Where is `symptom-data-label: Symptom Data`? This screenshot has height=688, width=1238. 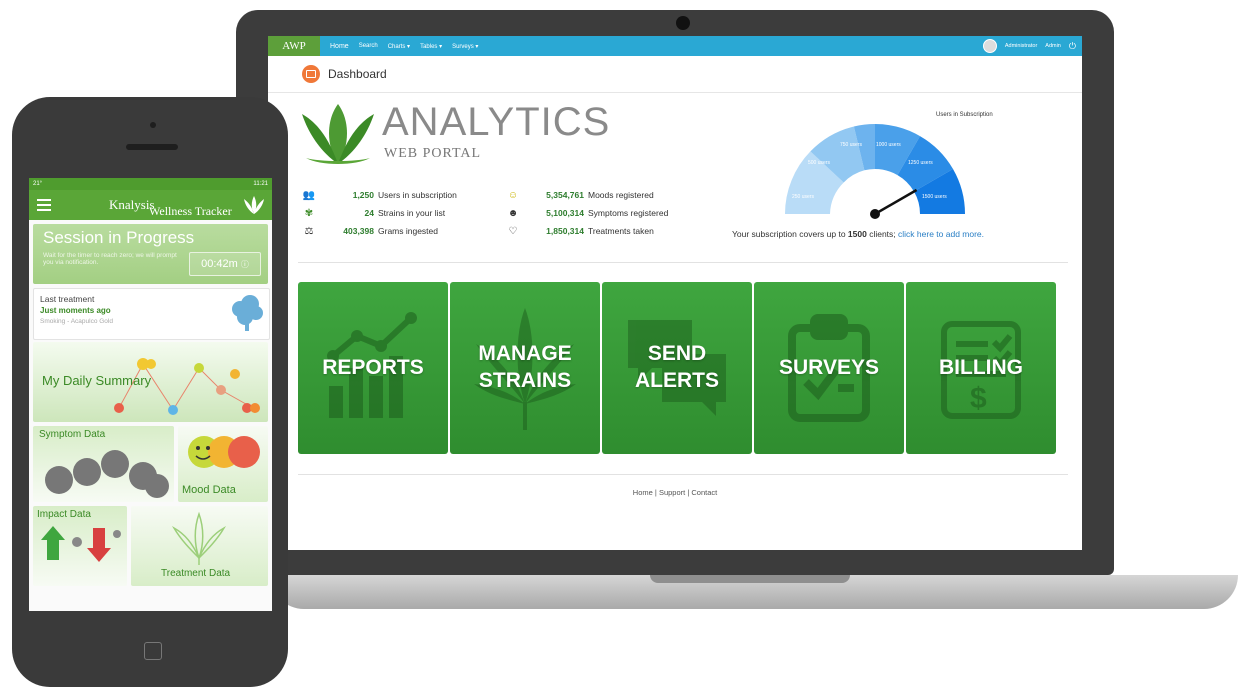 symptom-data-label: Symptom Data is located at coordinates (72, 434).